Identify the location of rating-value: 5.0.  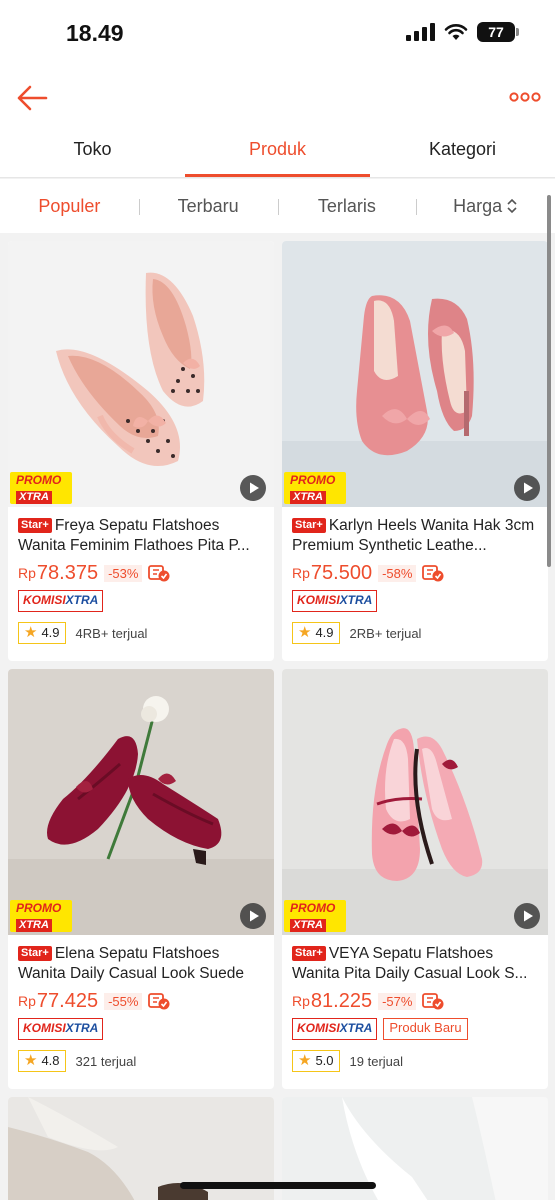
(324, 1060).